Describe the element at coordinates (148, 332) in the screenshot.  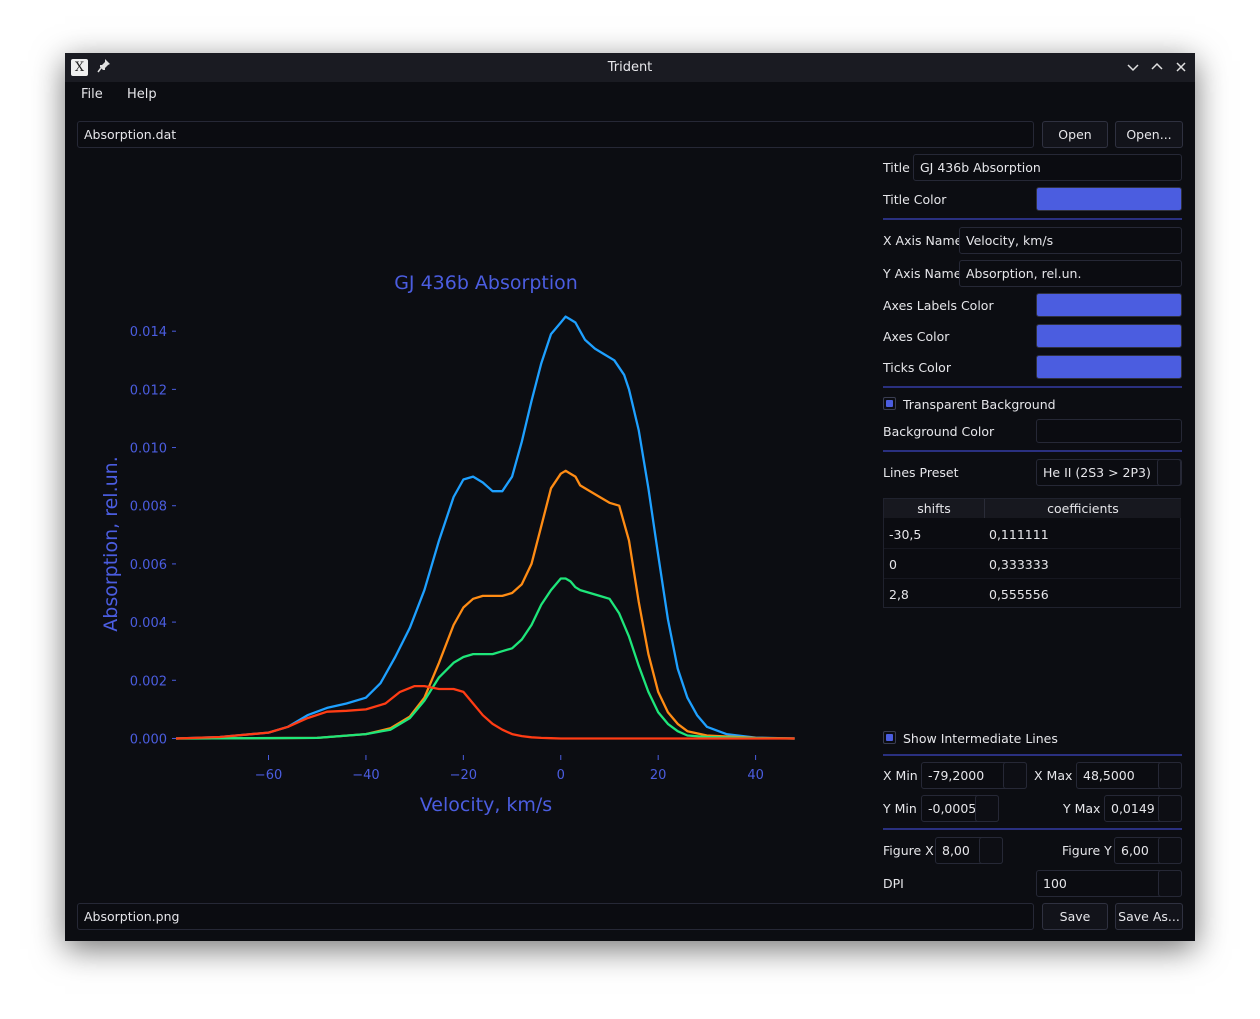
I see `y-tick-label: 0.014` at that location.